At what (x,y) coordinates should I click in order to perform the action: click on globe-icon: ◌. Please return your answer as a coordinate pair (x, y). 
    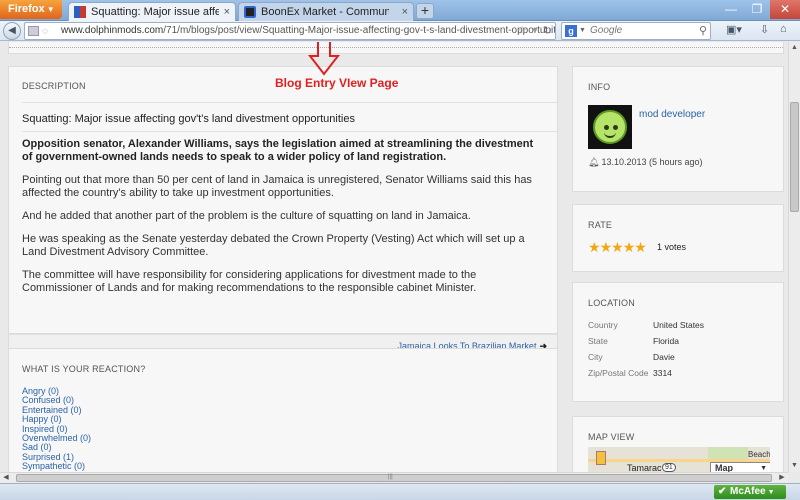
    Looking at the image, I should click on (45, 31).